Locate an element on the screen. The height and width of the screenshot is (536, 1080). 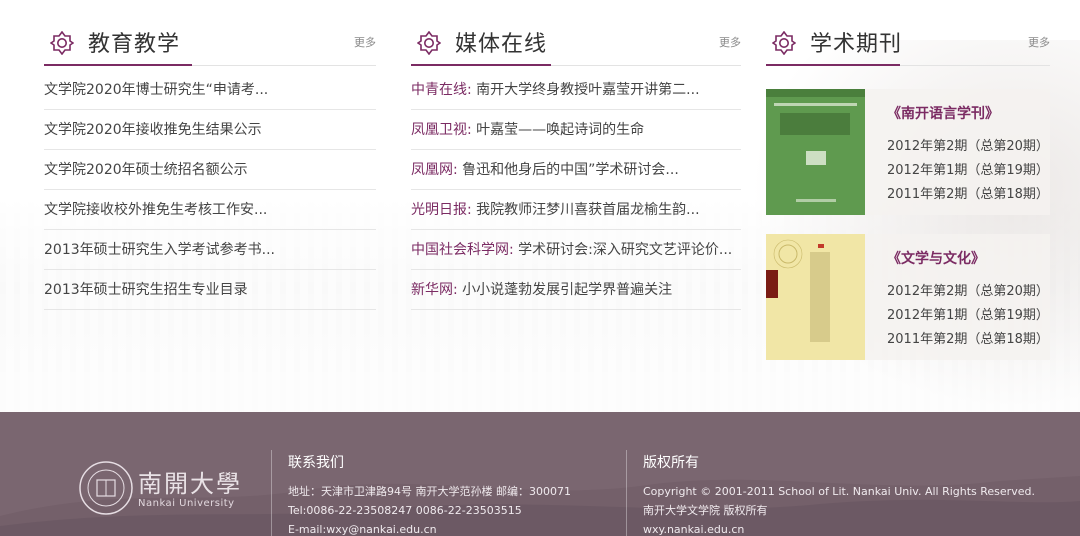
item-source: 凤凰网: is located at coordinates (434, 170).